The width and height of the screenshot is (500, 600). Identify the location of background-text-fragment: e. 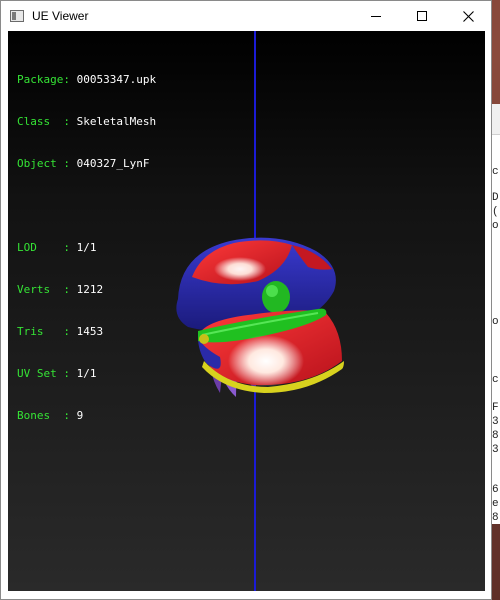
(495, 504).